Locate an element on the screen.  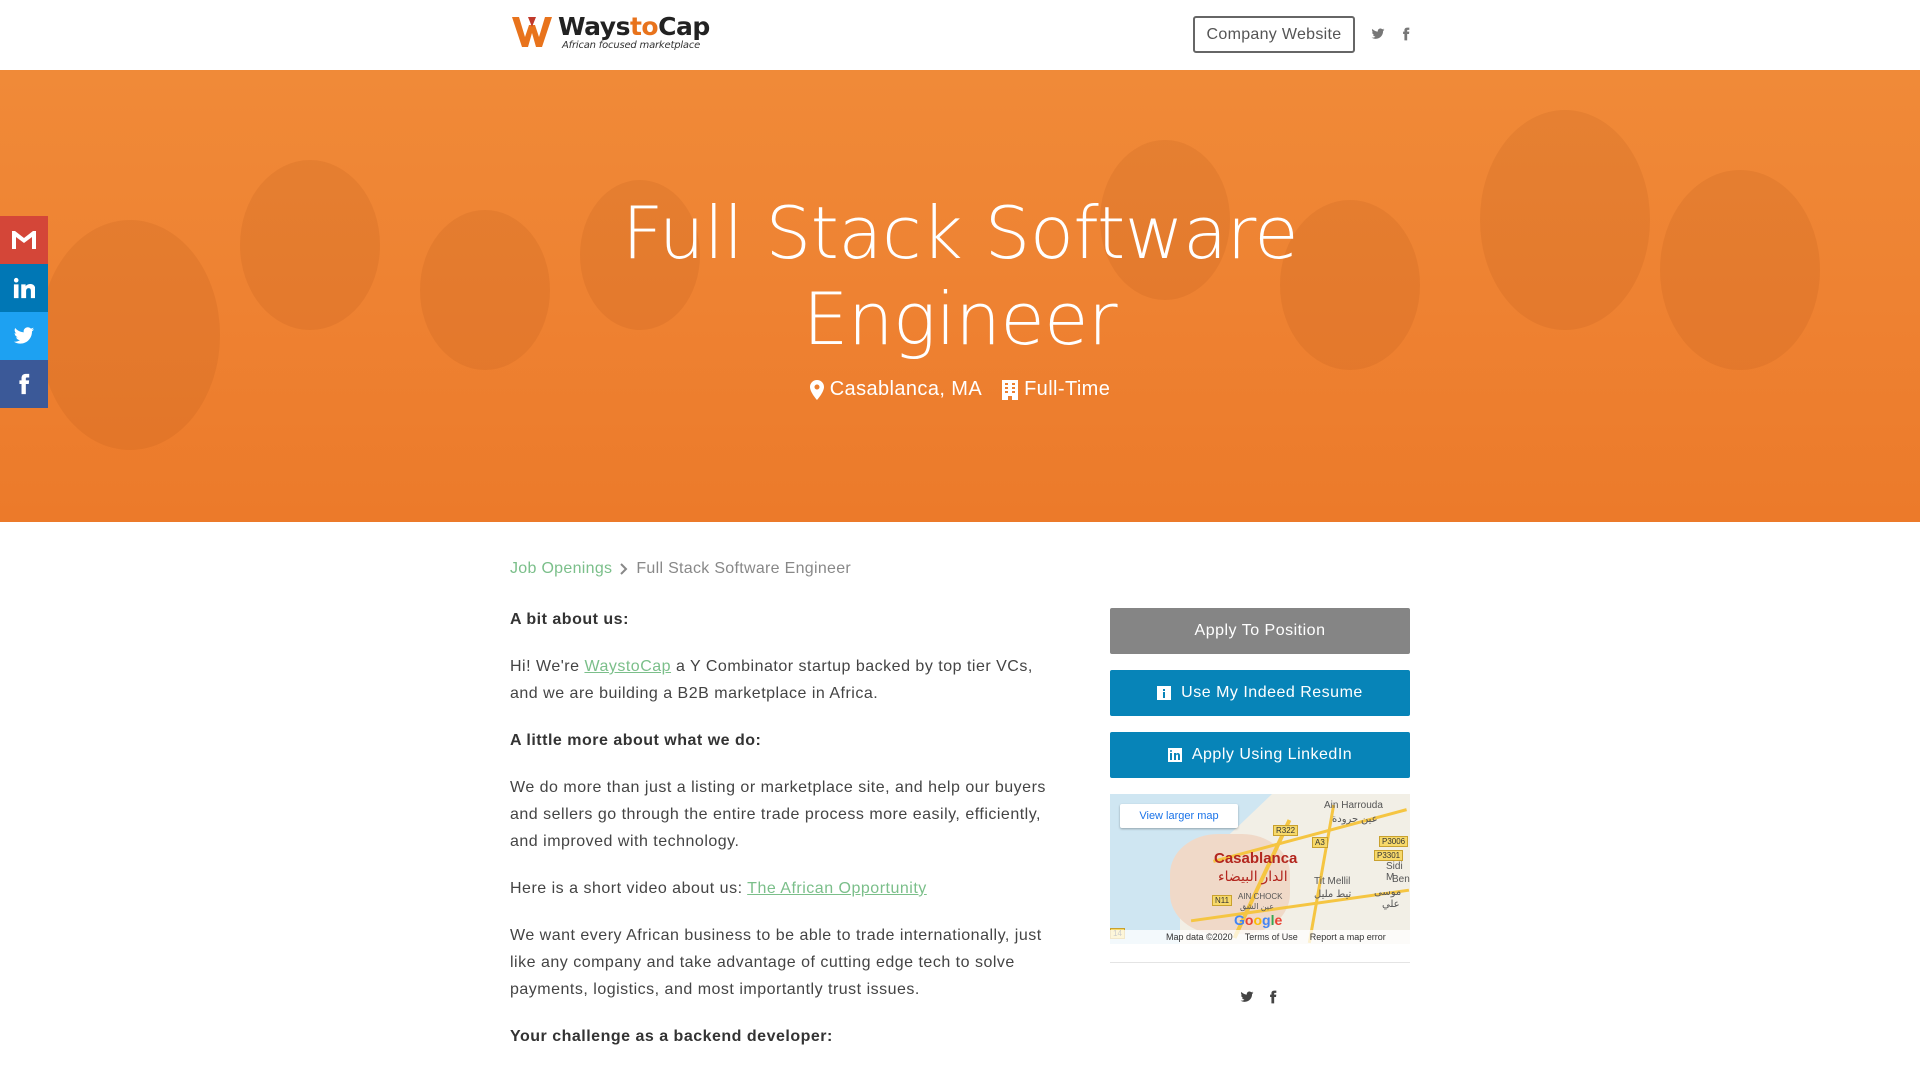
google-logo: Google is located at coordinates (1258, 920).